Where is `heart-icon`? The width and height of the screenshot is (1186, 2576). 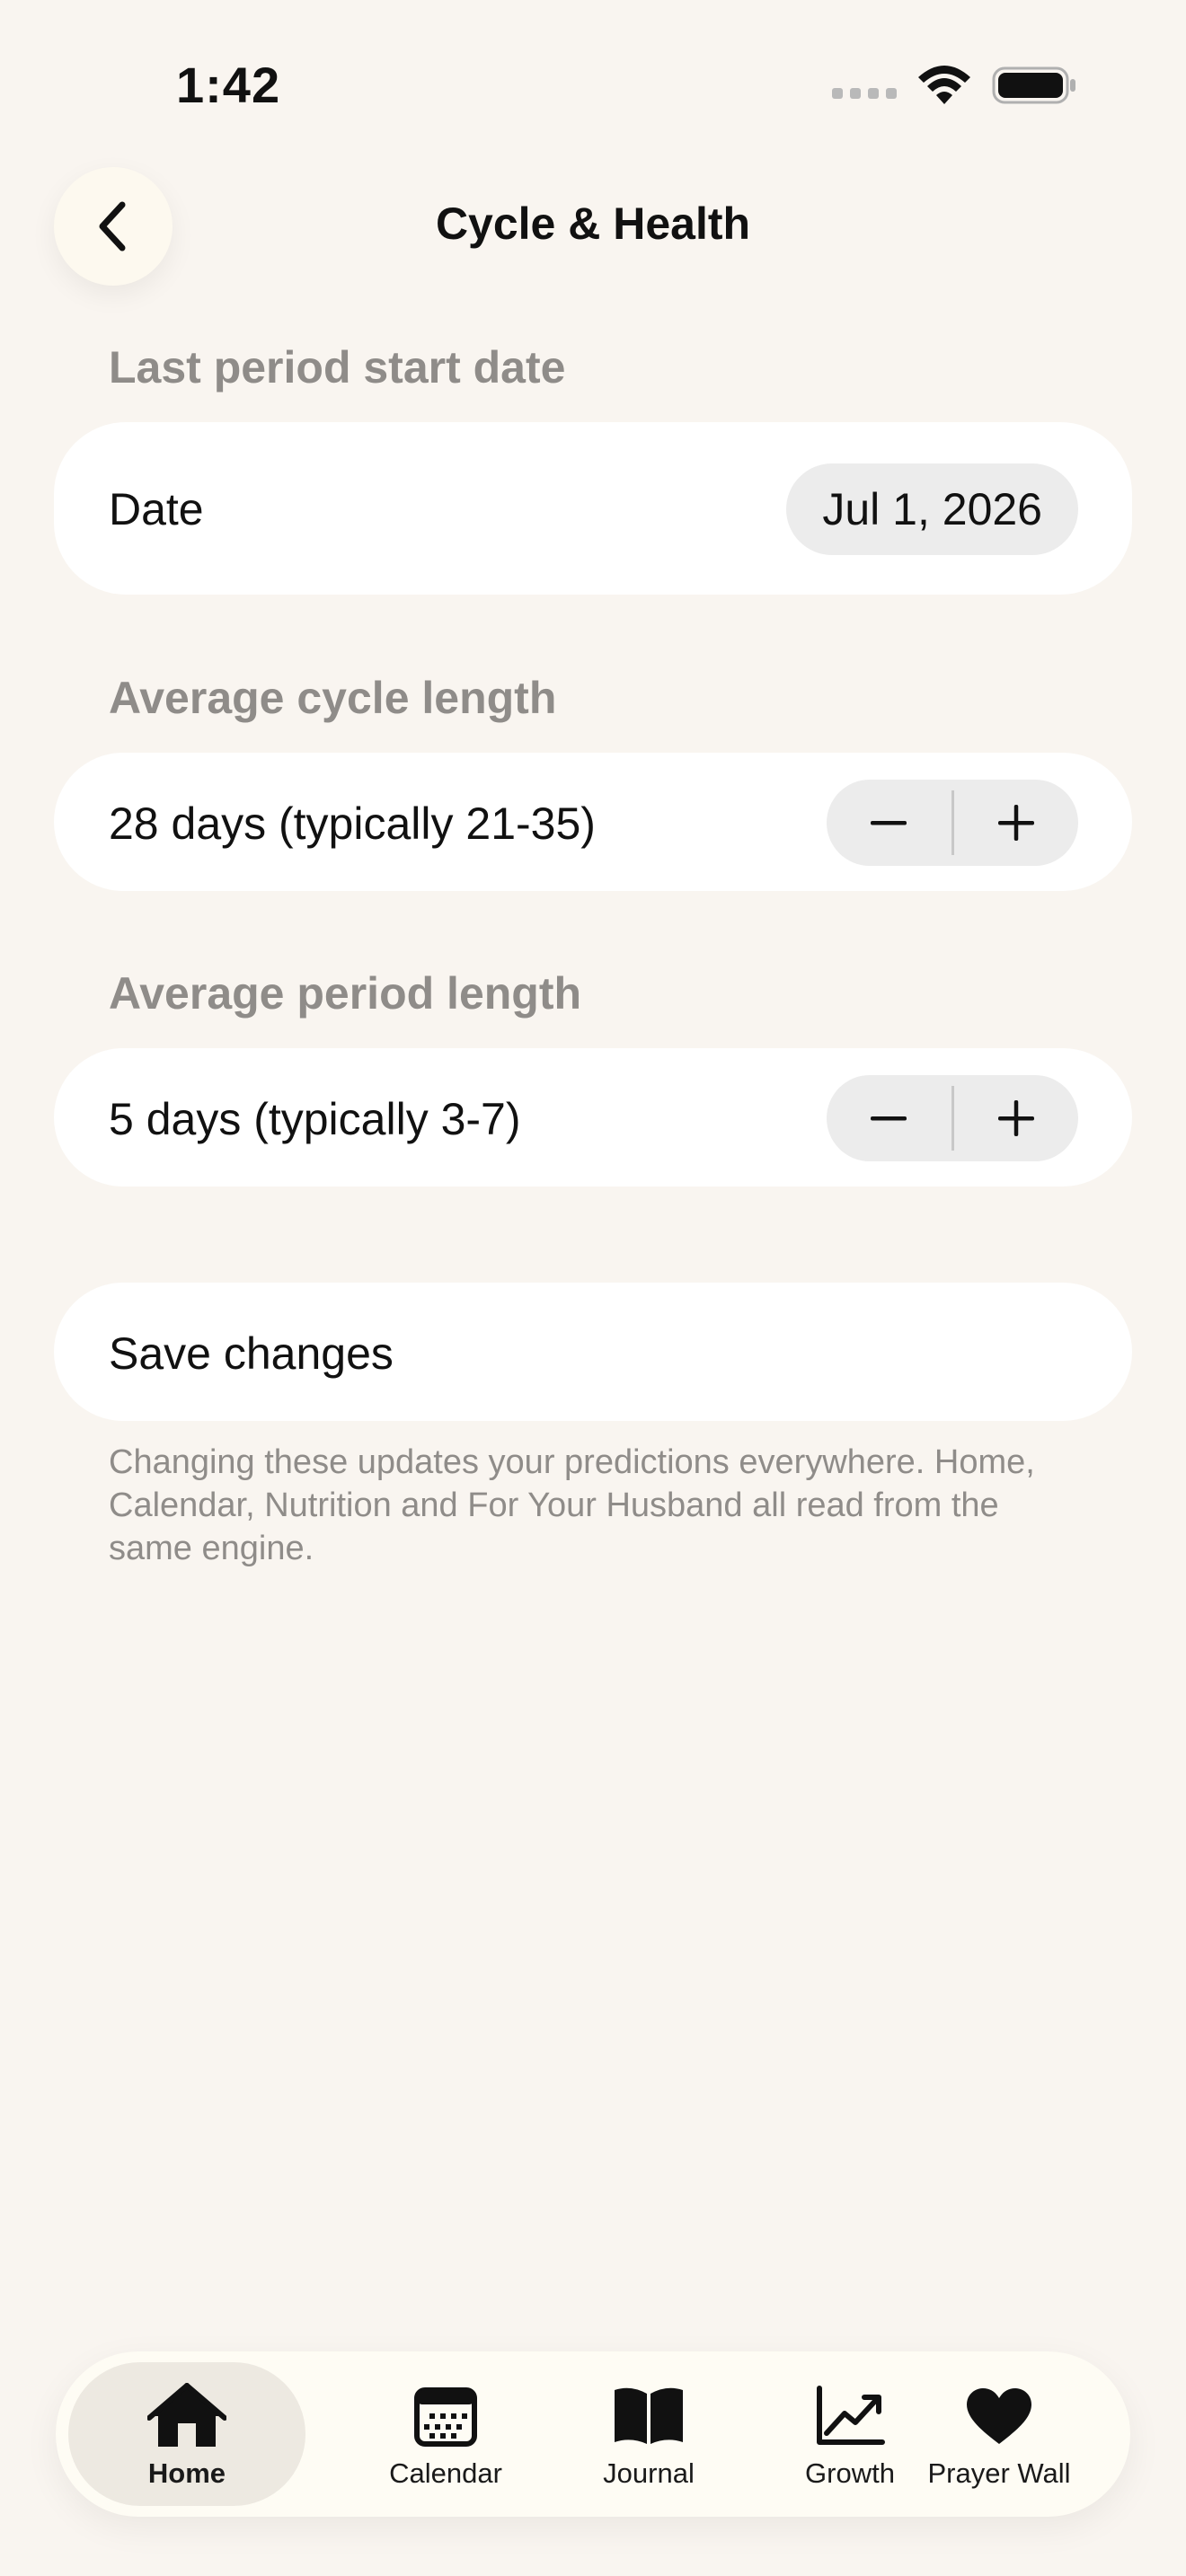
heart-icon is located at coordinates (999, 2416).